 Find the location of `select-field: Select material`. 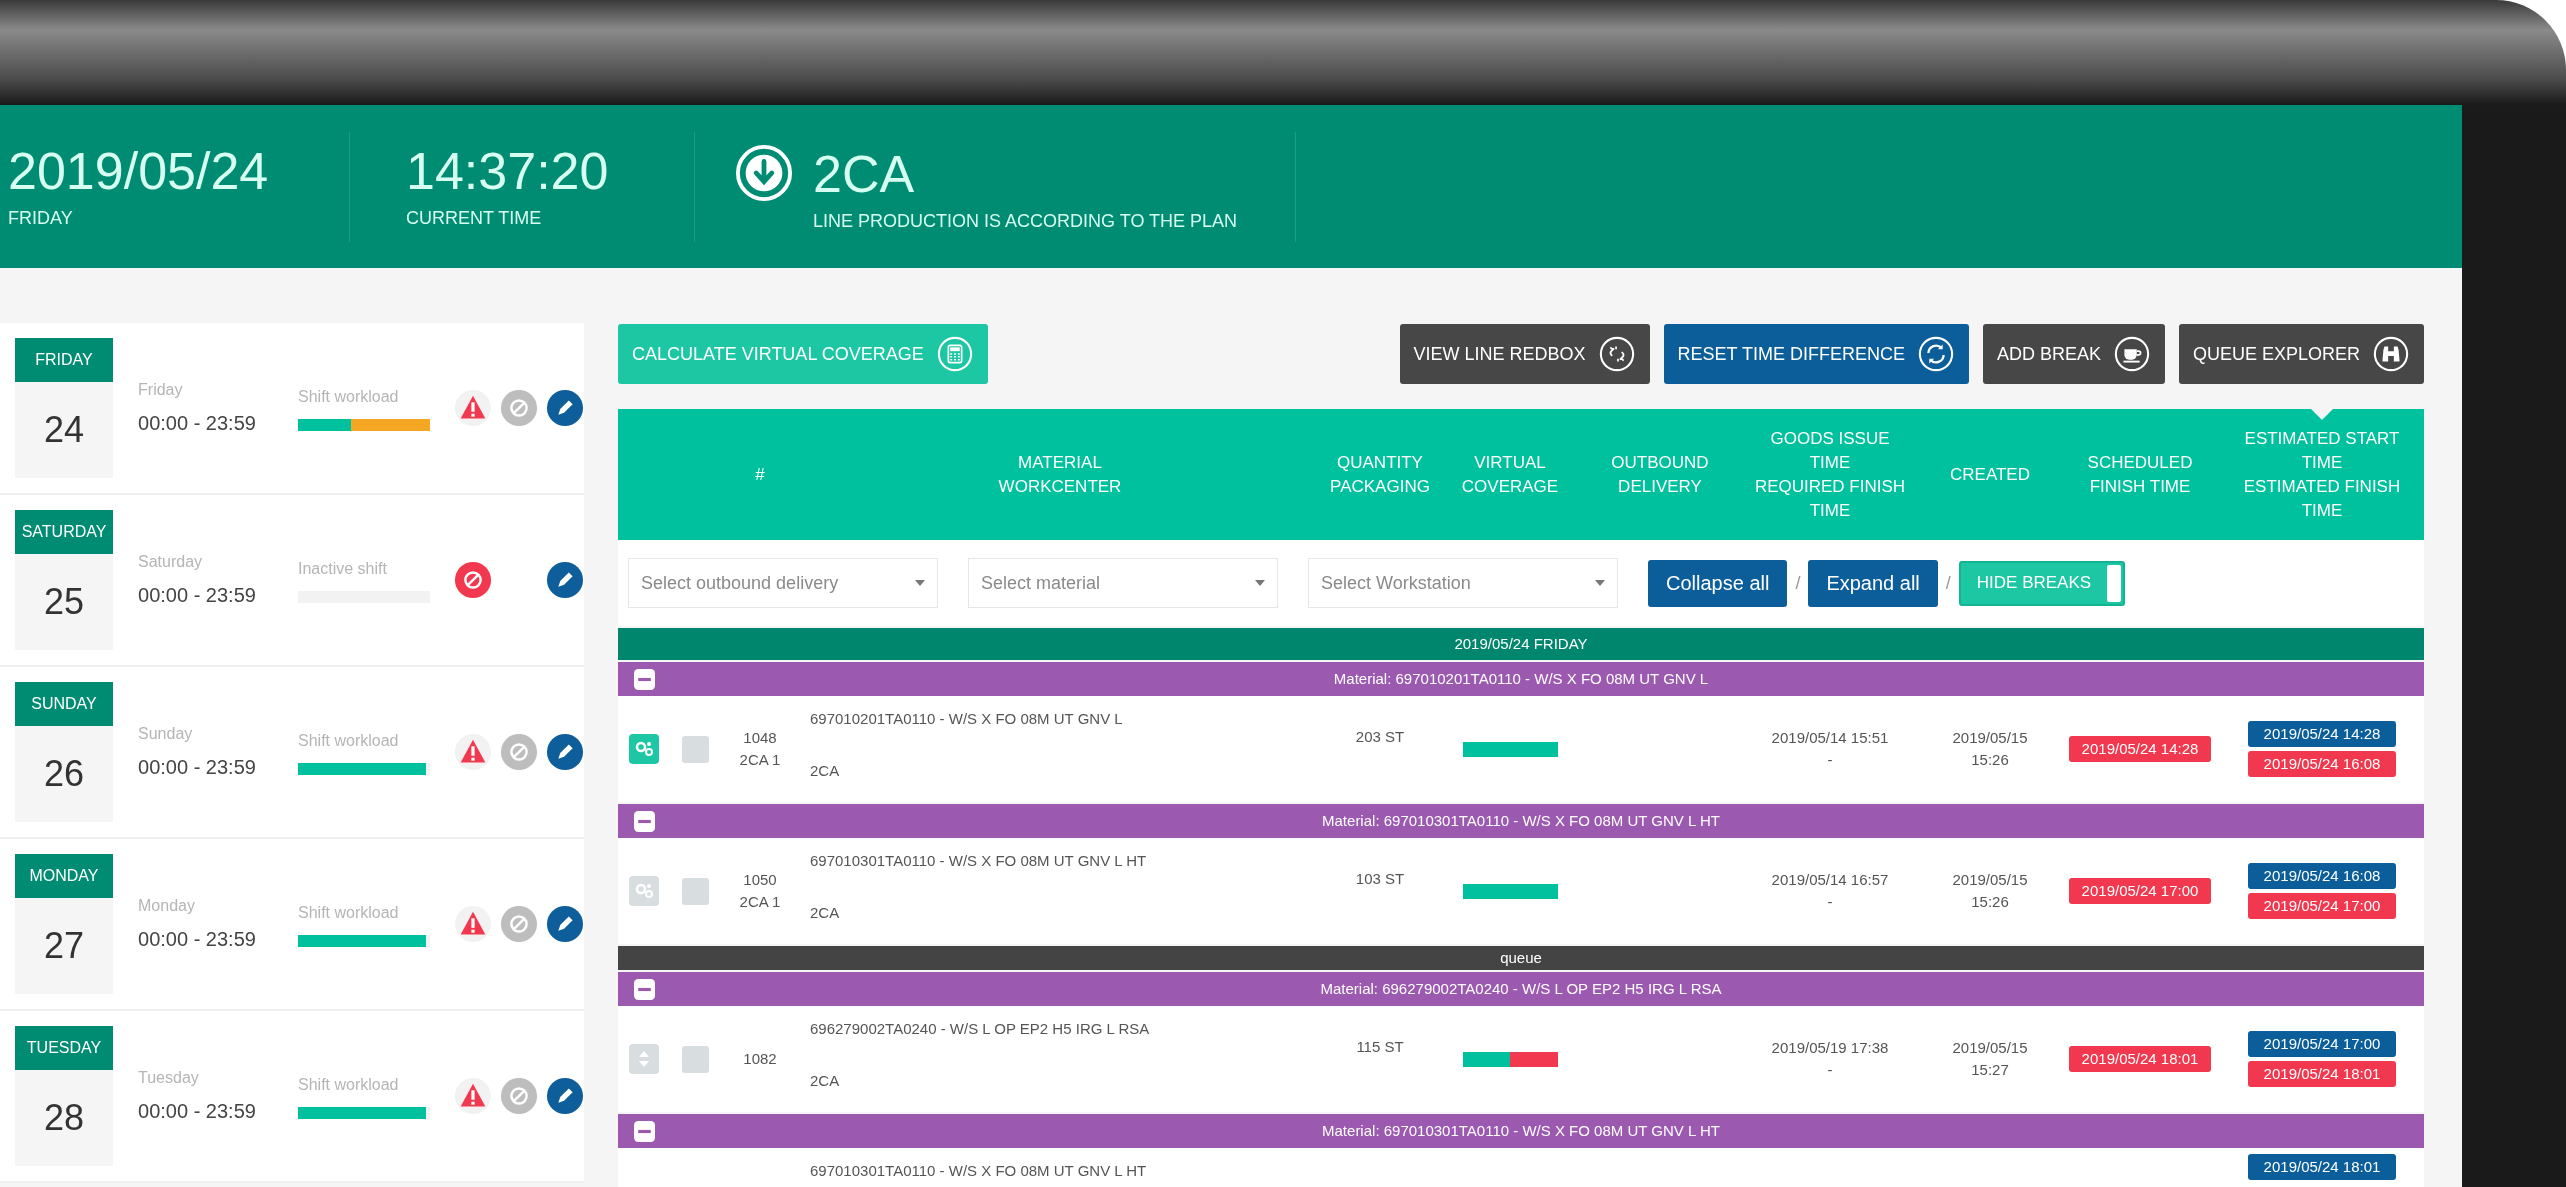

select-field: Select material is located at coordinates (1123, 583).